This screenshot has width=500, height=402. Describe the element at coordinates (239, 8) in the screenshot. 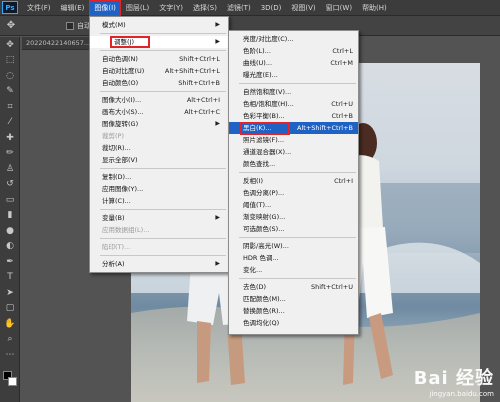

I see `menu-filter: 滤镜(T)` at that location.